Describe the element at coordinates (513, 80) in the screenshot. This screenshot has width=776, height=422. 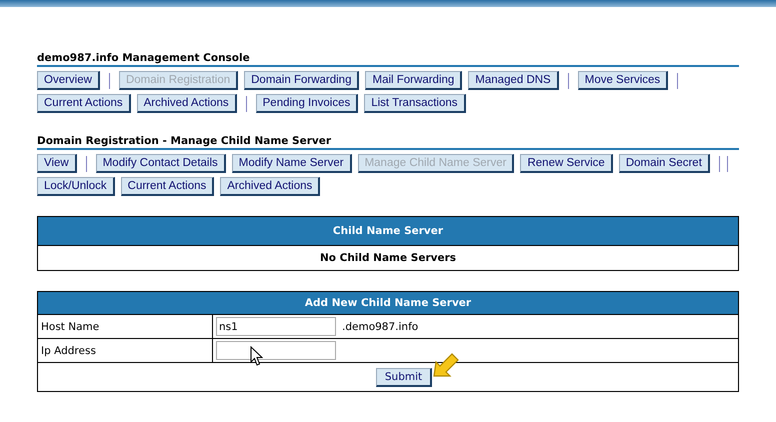
I see `nav-button: Managed DNS` at that location.